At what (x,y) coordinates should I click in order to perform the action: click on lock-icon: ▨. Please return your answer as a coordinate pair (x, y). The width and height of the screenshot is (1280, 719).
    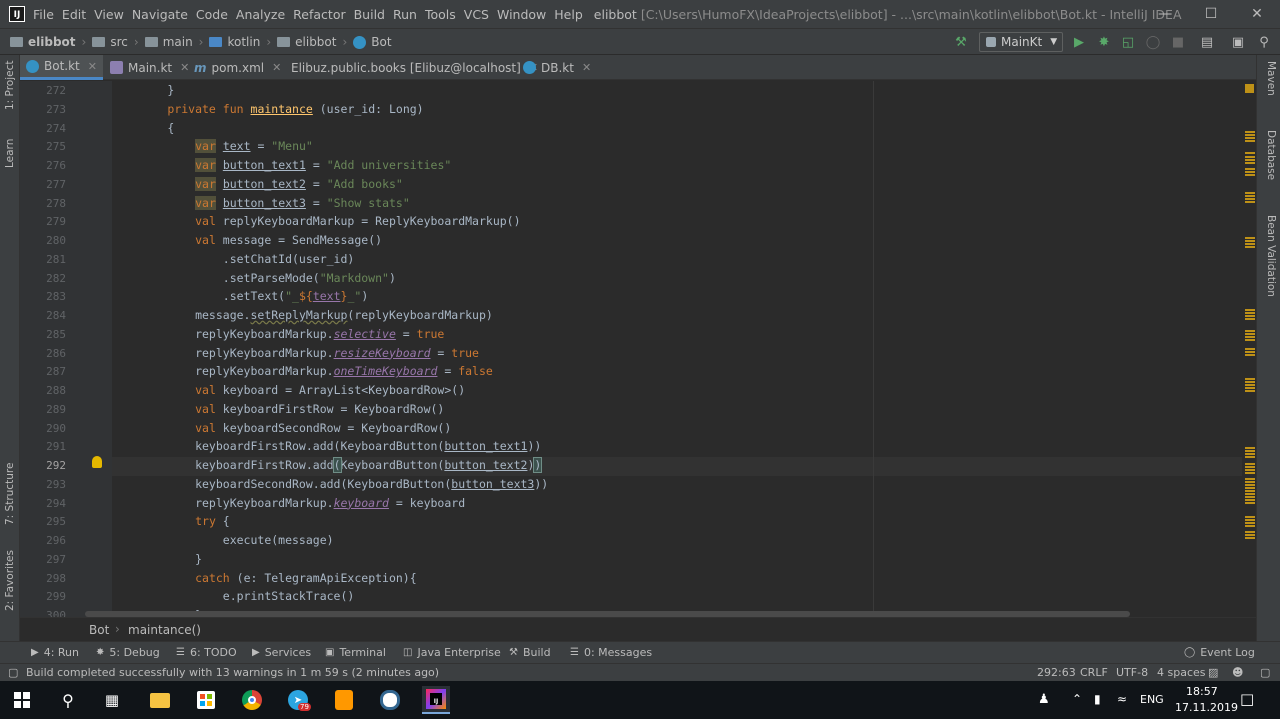
    Looking at the image, I should click on (1213, 672).